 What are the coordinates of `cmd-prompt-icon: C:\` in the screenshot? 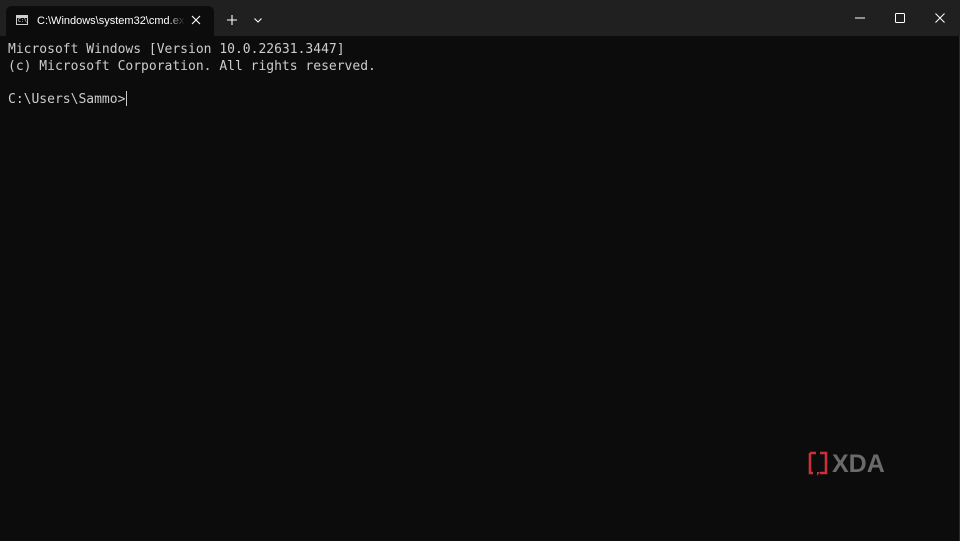 It's located at (22, 20).